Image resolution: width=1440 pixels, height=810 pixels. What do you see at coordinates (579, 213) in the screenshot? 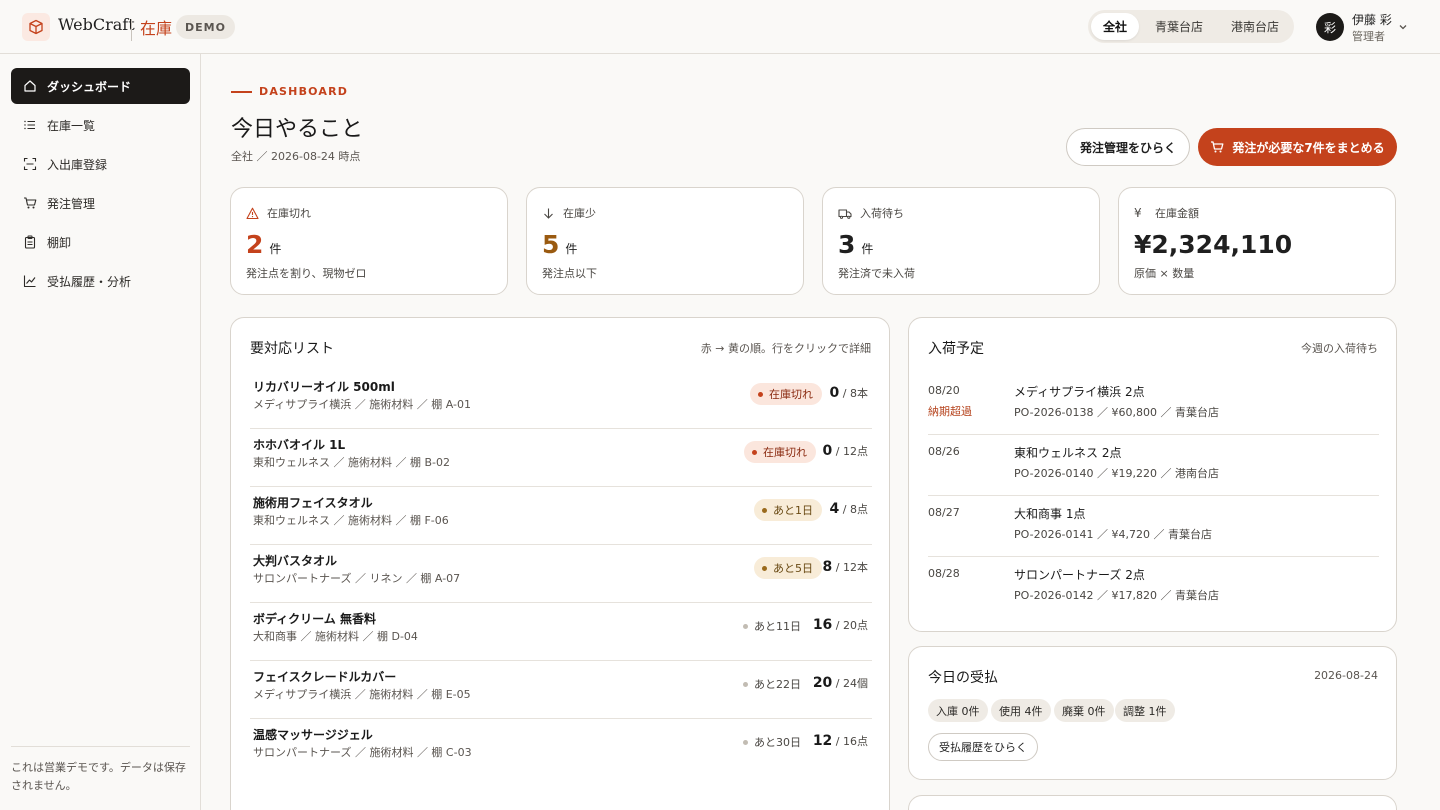
I see `kpi-label: 在庫少` at bounding box center [579, 213].